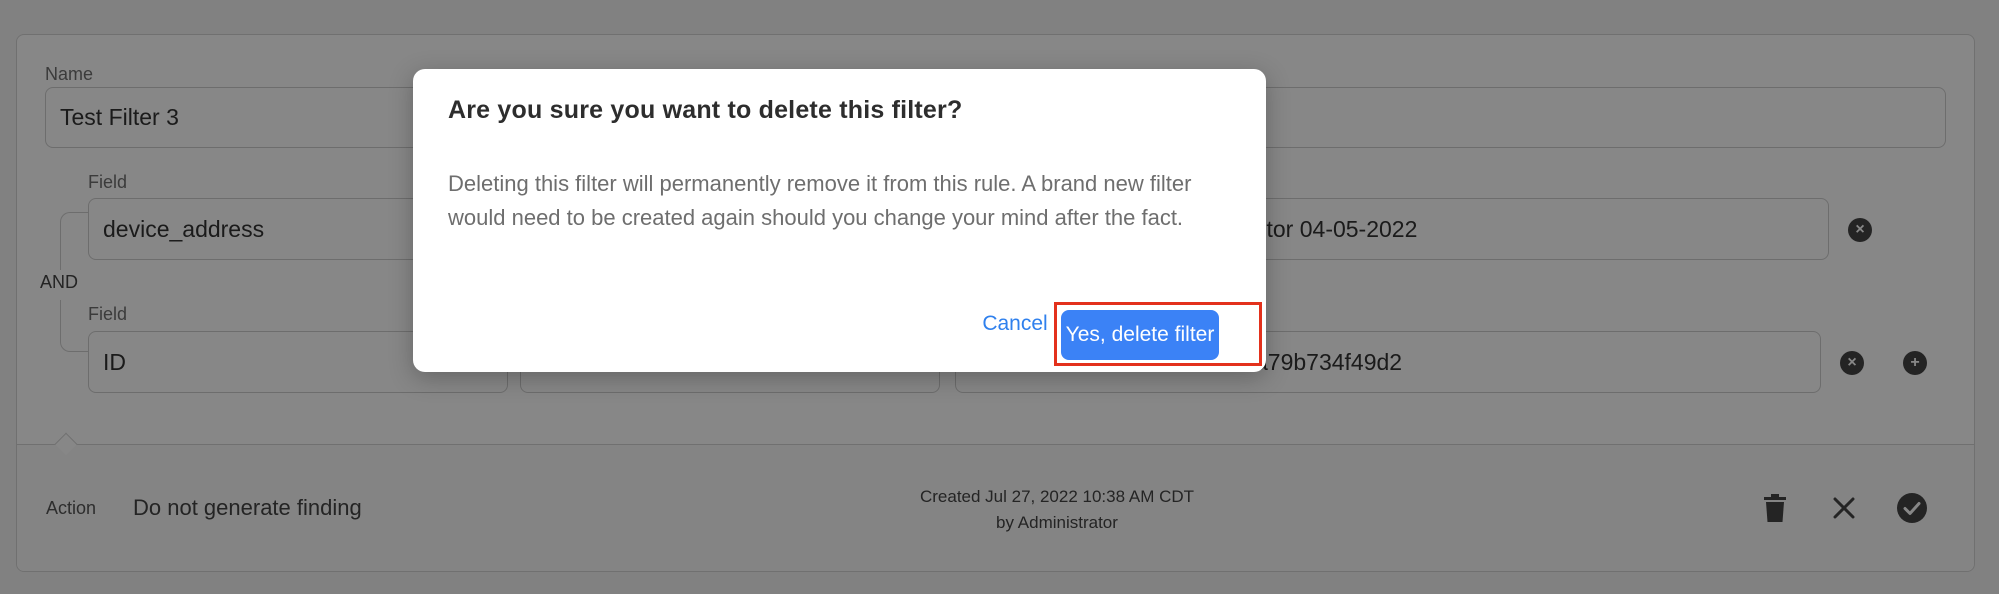  Describe the element at coordinates (1140, 335) in the screenshot. I see `confirm-delete-button: Yes, delete filter` at that location.